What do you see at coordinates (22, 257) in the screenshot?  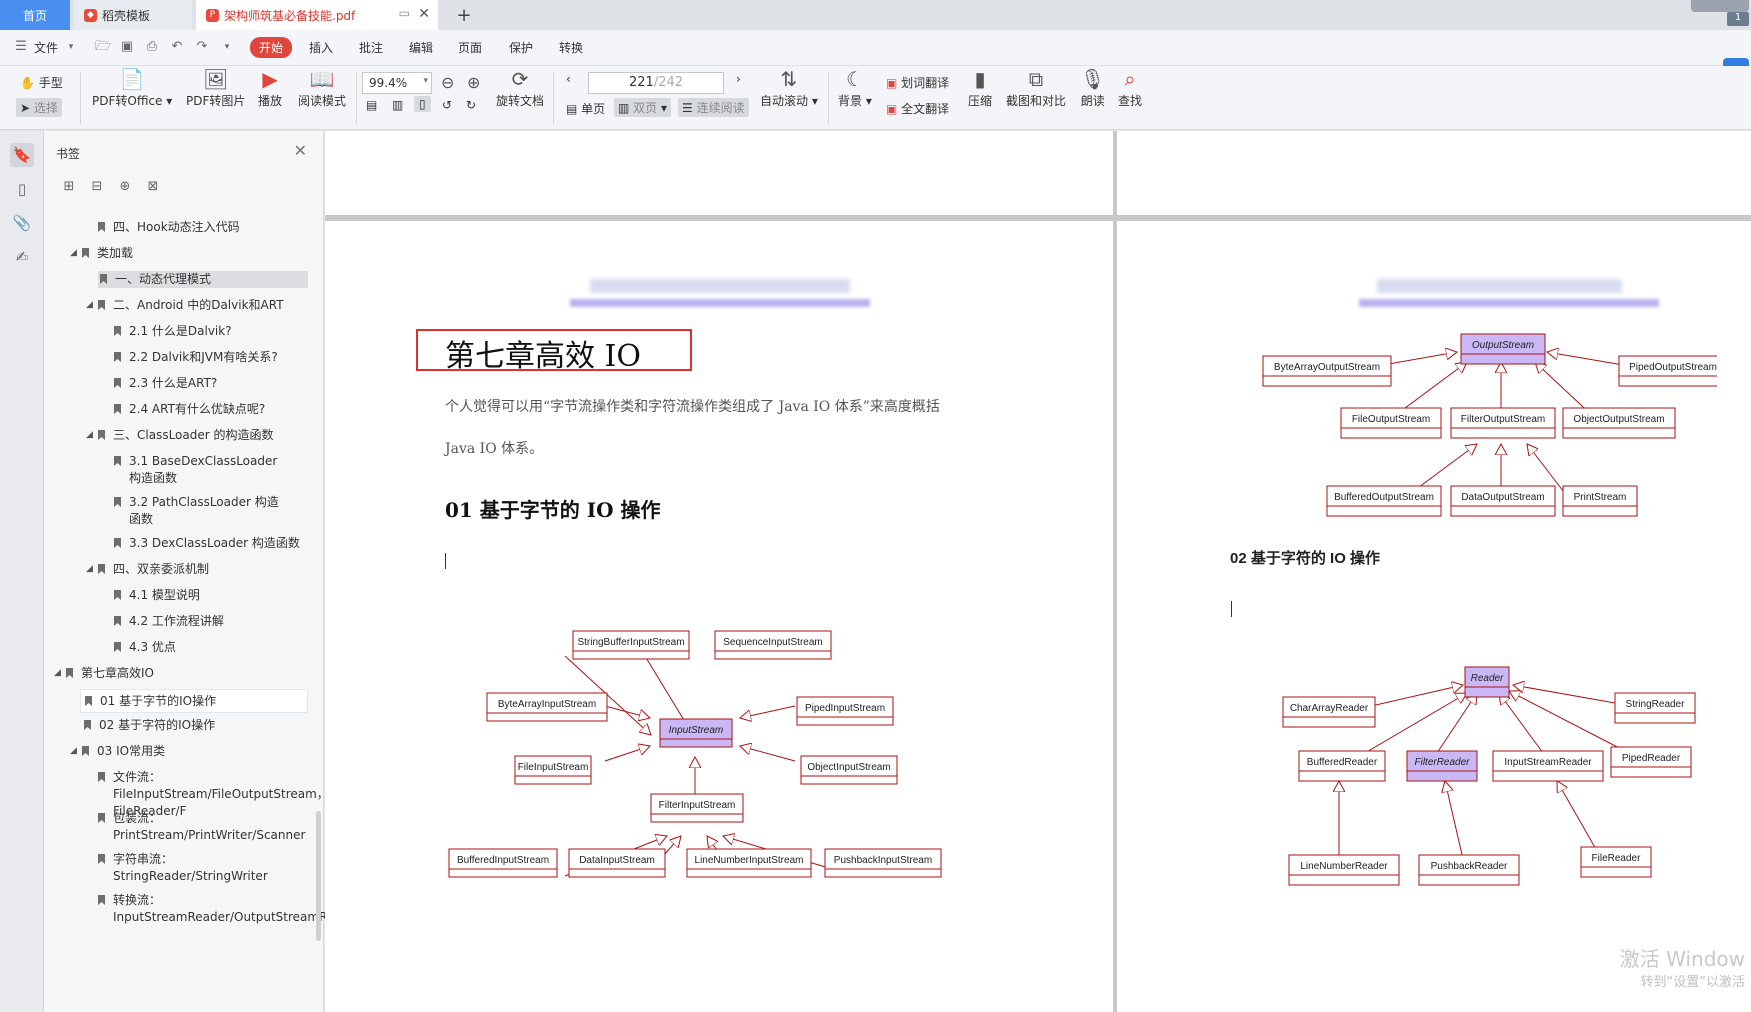 I see `signature-icon: ✍` at bounding box center [22, 257].